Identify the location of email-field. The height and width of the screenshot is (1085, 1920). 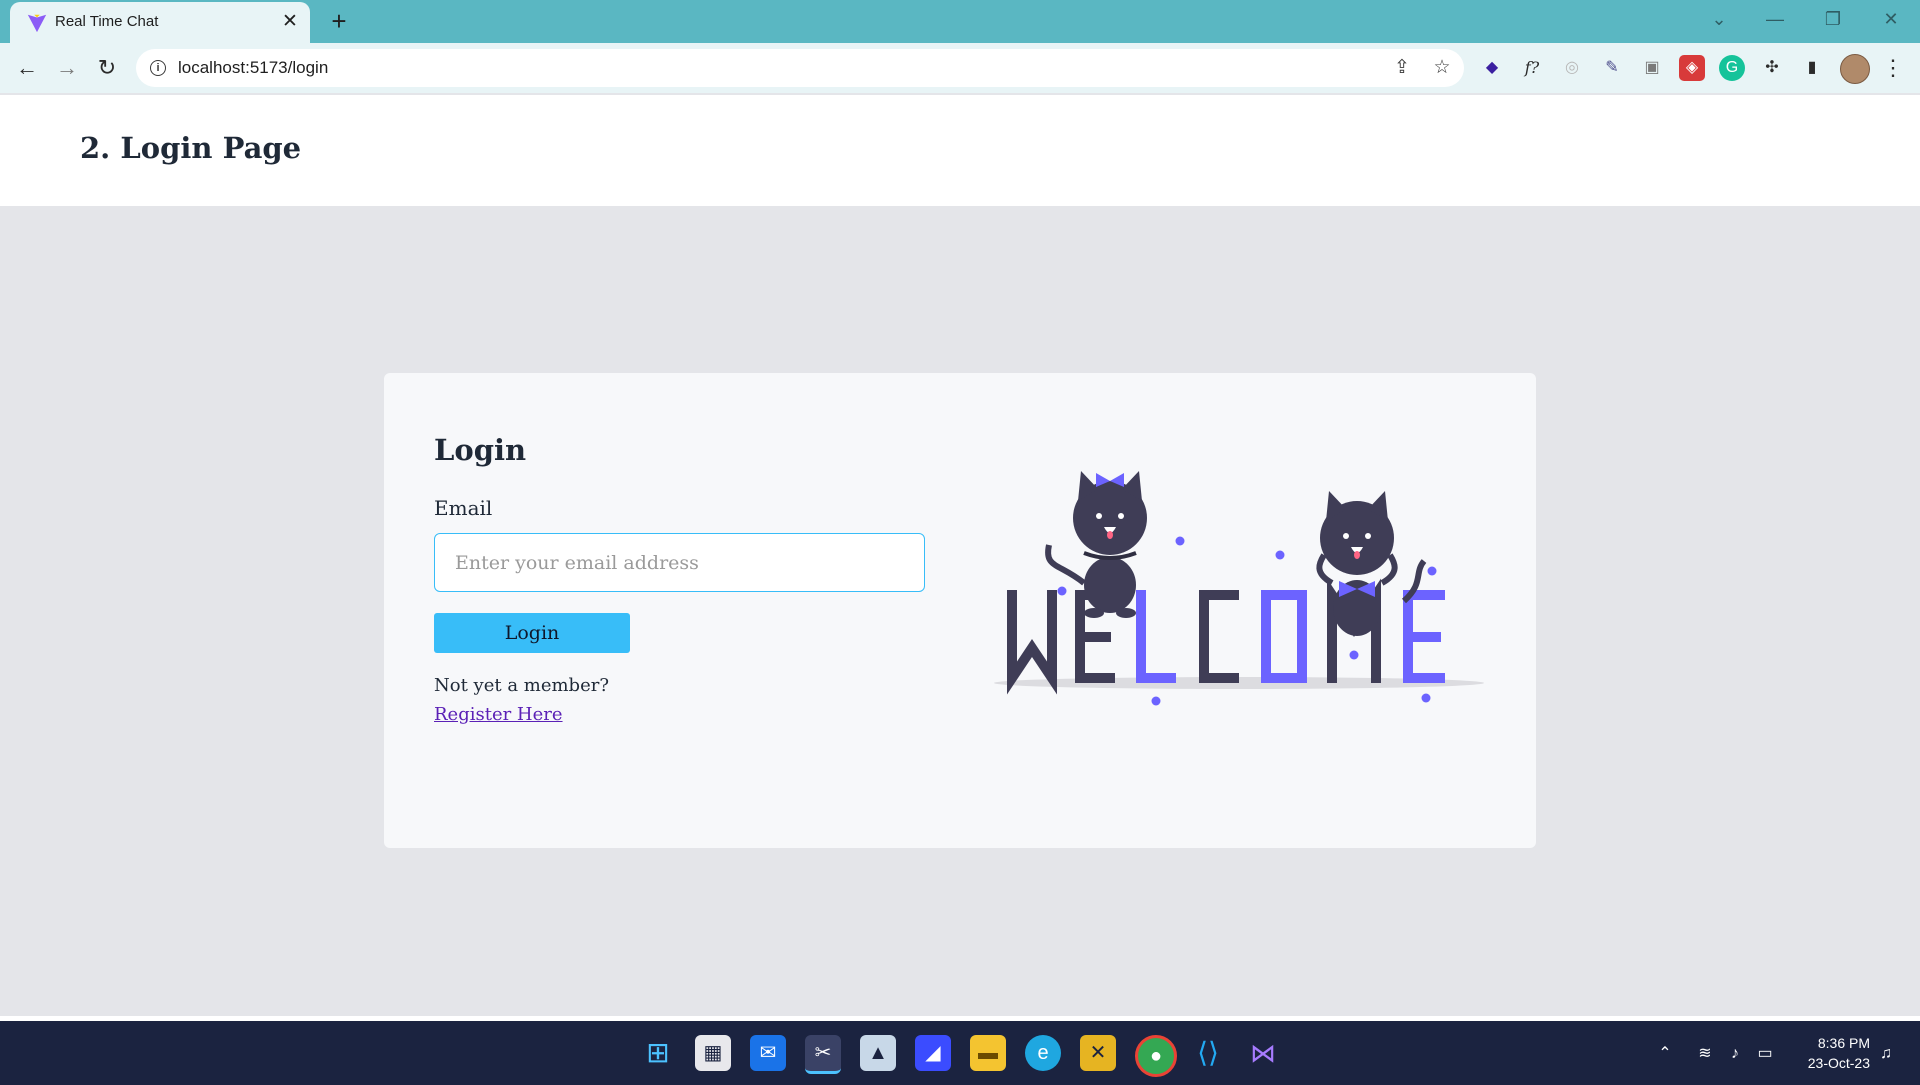
(679, 562).